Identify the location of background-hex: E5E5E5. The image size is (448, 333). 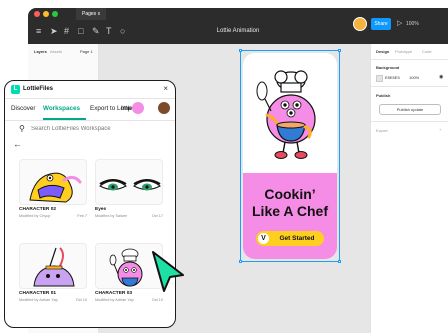
(392, 77).